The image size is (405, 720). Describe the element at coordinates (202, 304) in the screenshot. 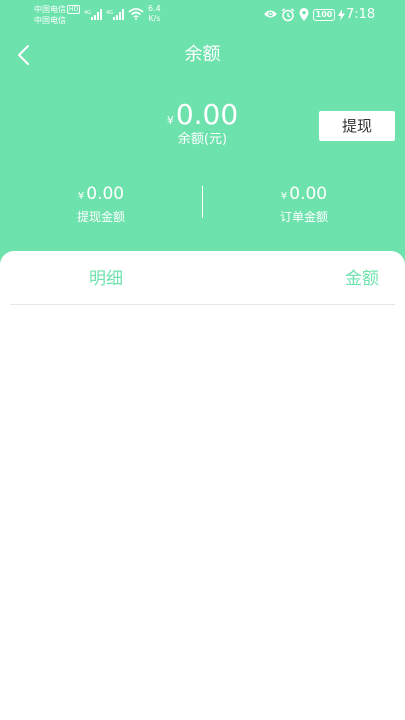

I see `header-divider` at that location.